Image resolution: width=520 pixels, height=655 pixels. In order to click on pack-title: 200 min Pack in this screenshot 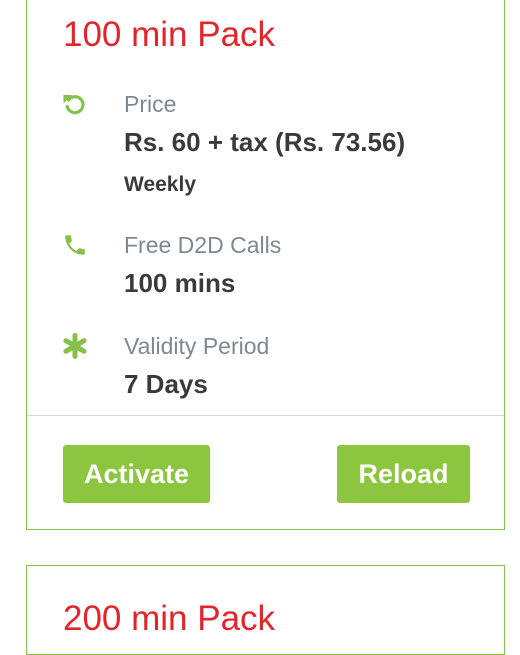, I will do `click(169, 618)`.